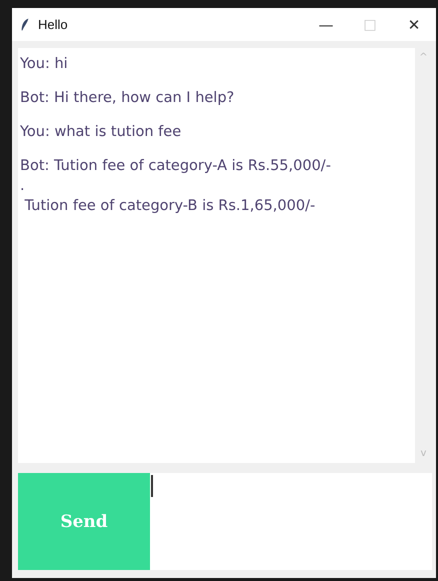  I want to click on chat-message-line: ., so click(23, 186).